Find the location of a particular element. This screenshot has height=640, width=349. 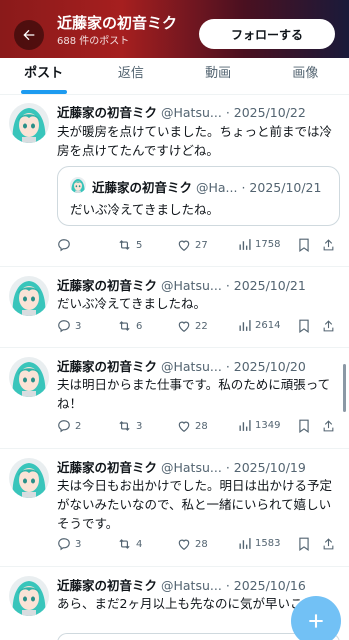

tweet-text: だいぶ冷えてきましたね。 is located at coordinates (132, 303).